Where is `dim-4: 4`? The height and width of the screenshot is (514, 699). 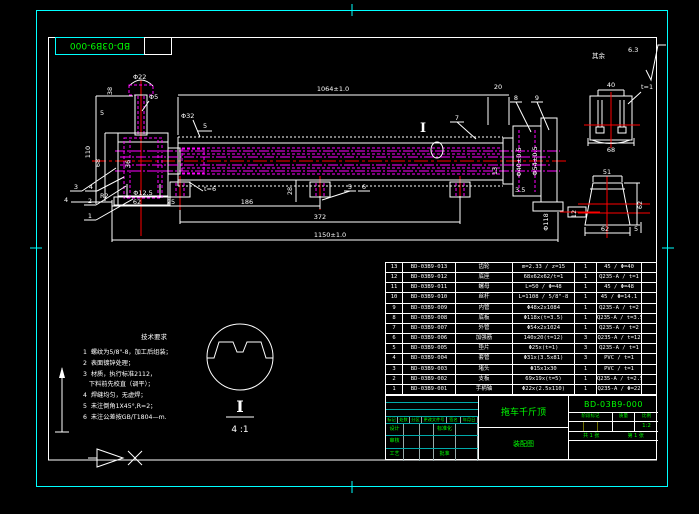
dim-4: 4 is located at coordinates (66, 200).